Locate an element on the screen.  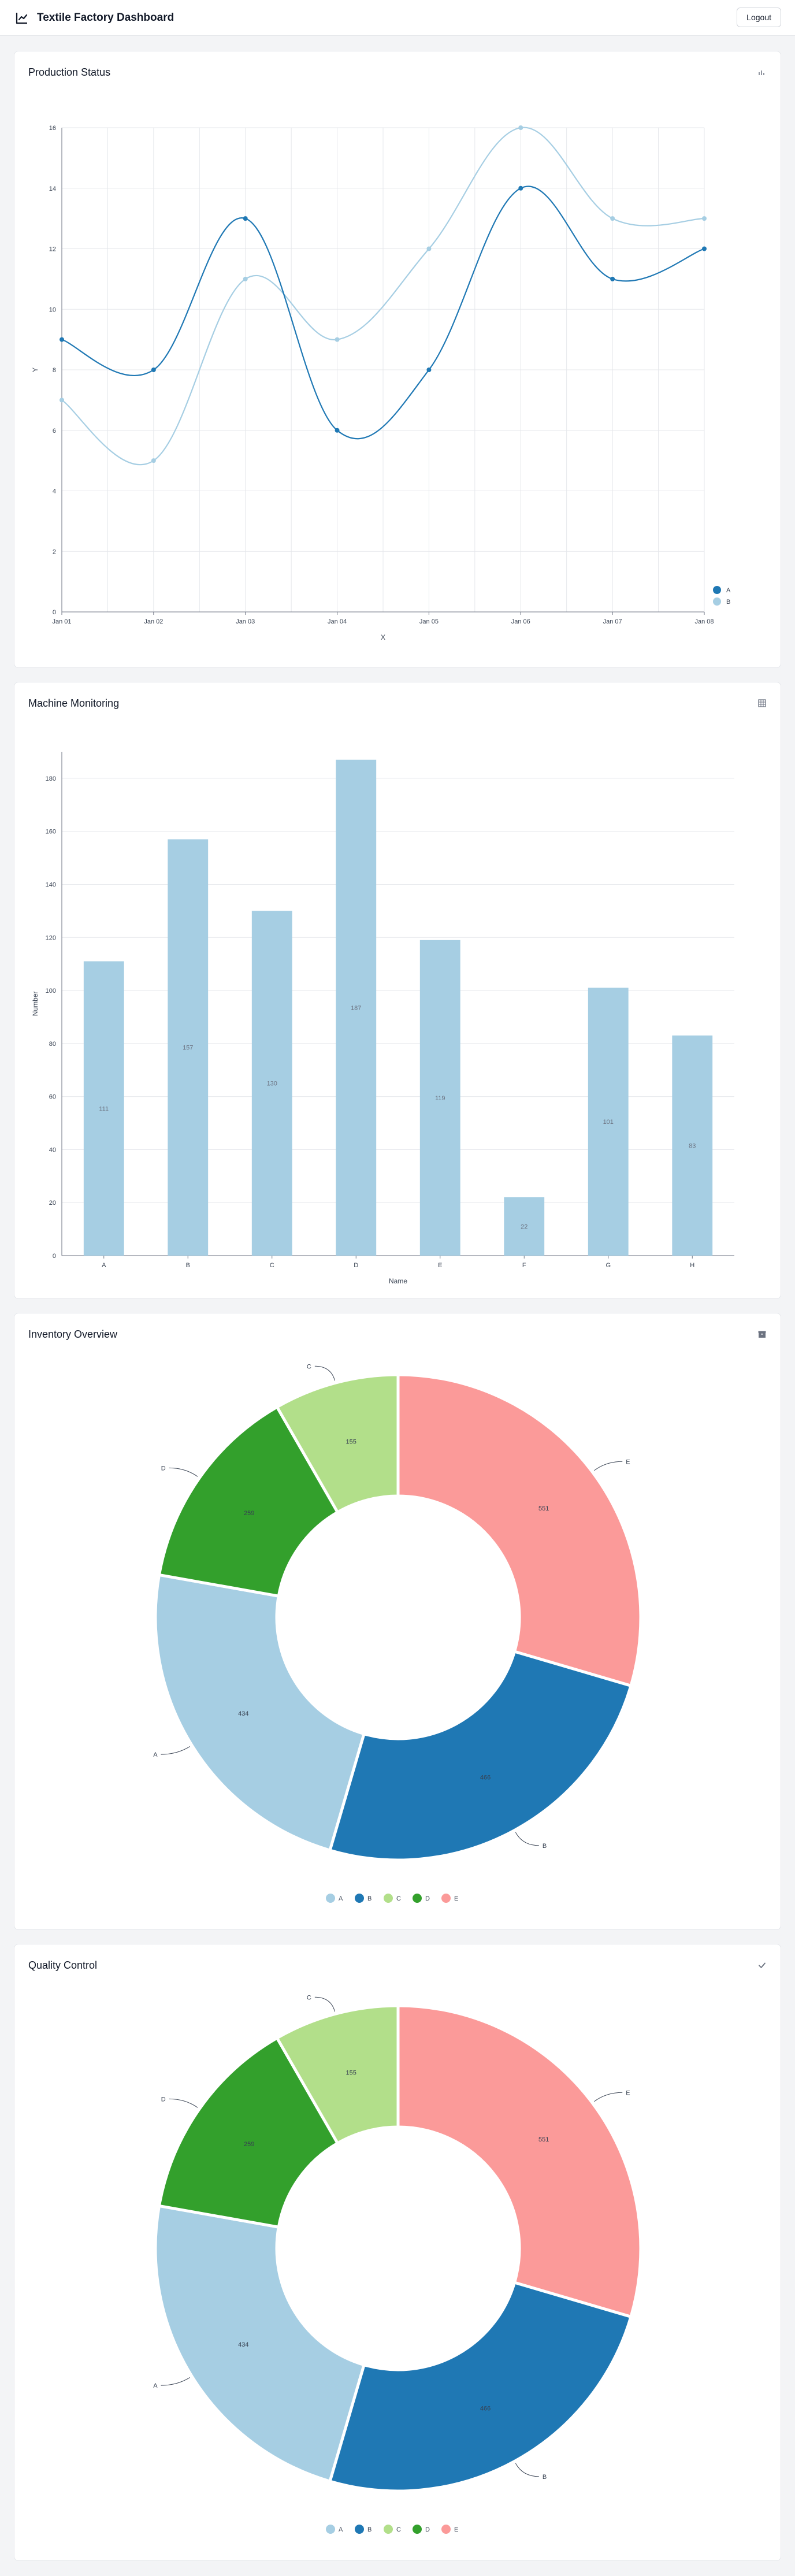
y-tick-label: 60 is located at coordinates (52, 1098).